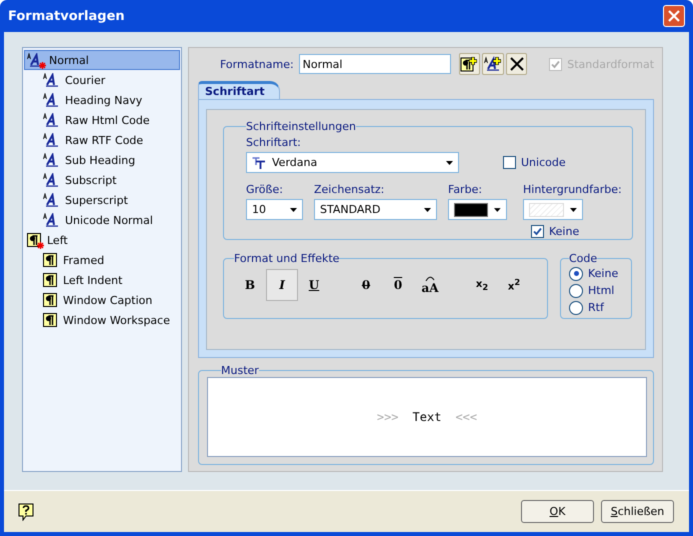  Describe the element at coordinates (240, 370) in the screenshot. I see `group-title: Muster` at that location.